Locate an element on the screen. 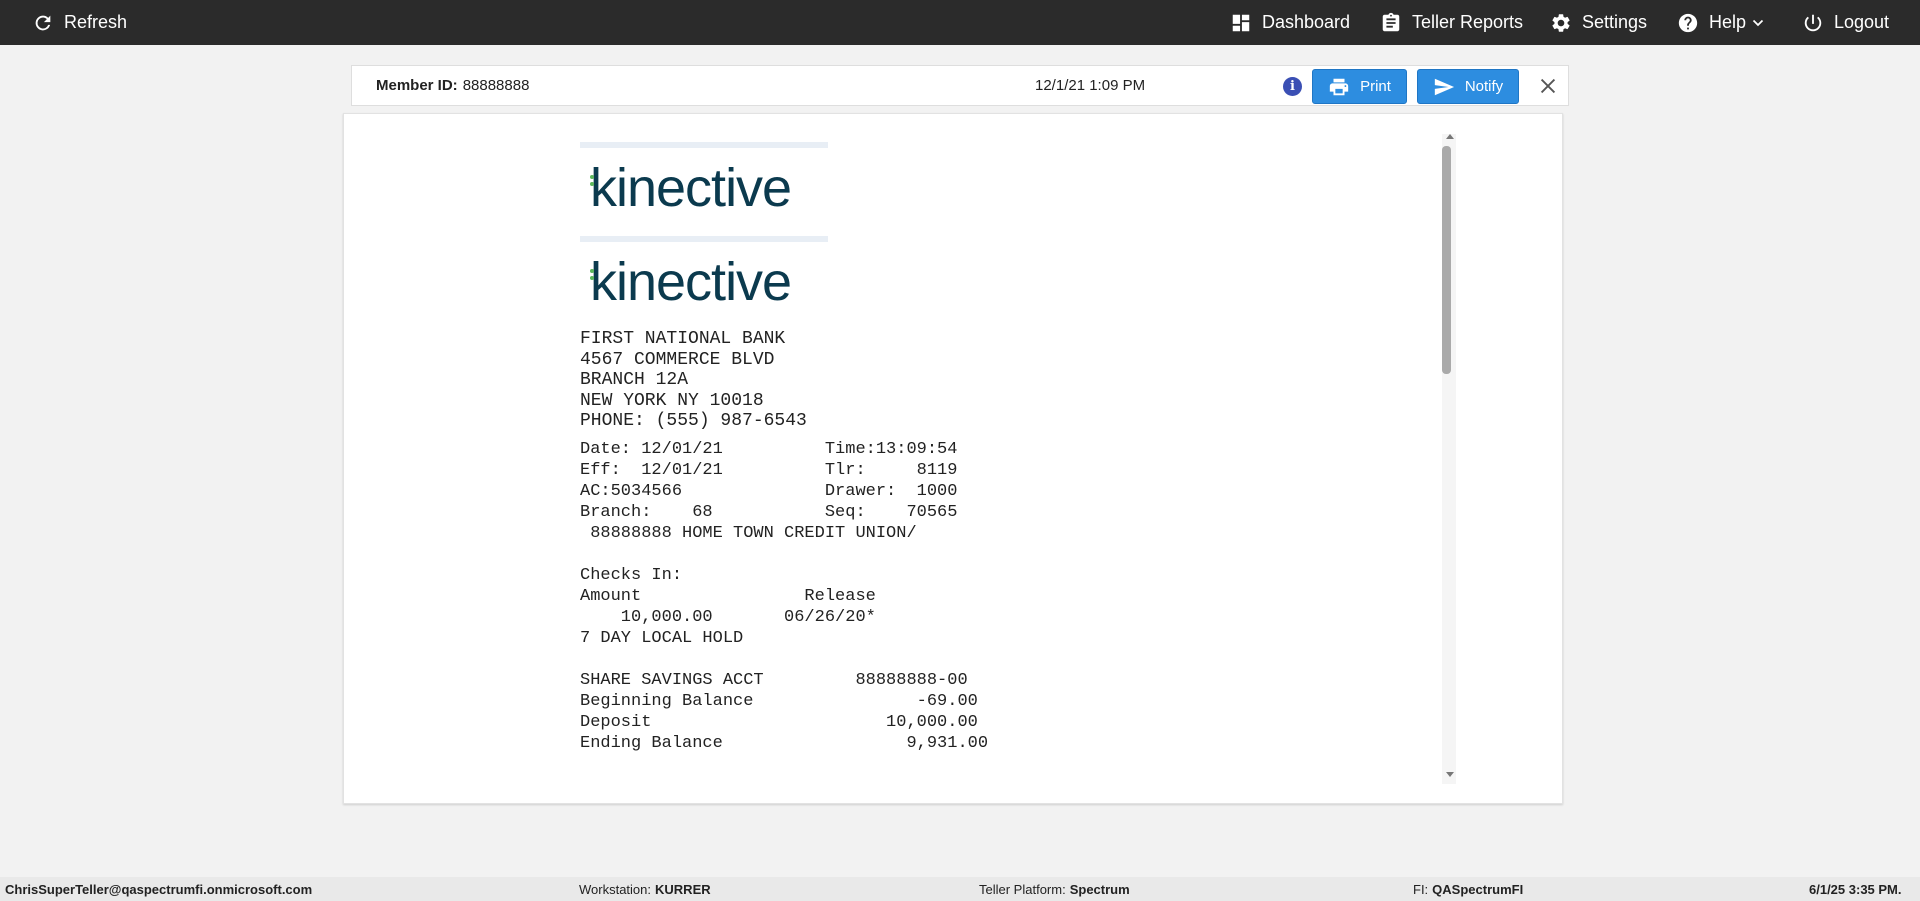 Image resolution: width=1920 pixels, height=901 pixels. platform-label: Teller Platform: is located at coordinates (1022, 889).